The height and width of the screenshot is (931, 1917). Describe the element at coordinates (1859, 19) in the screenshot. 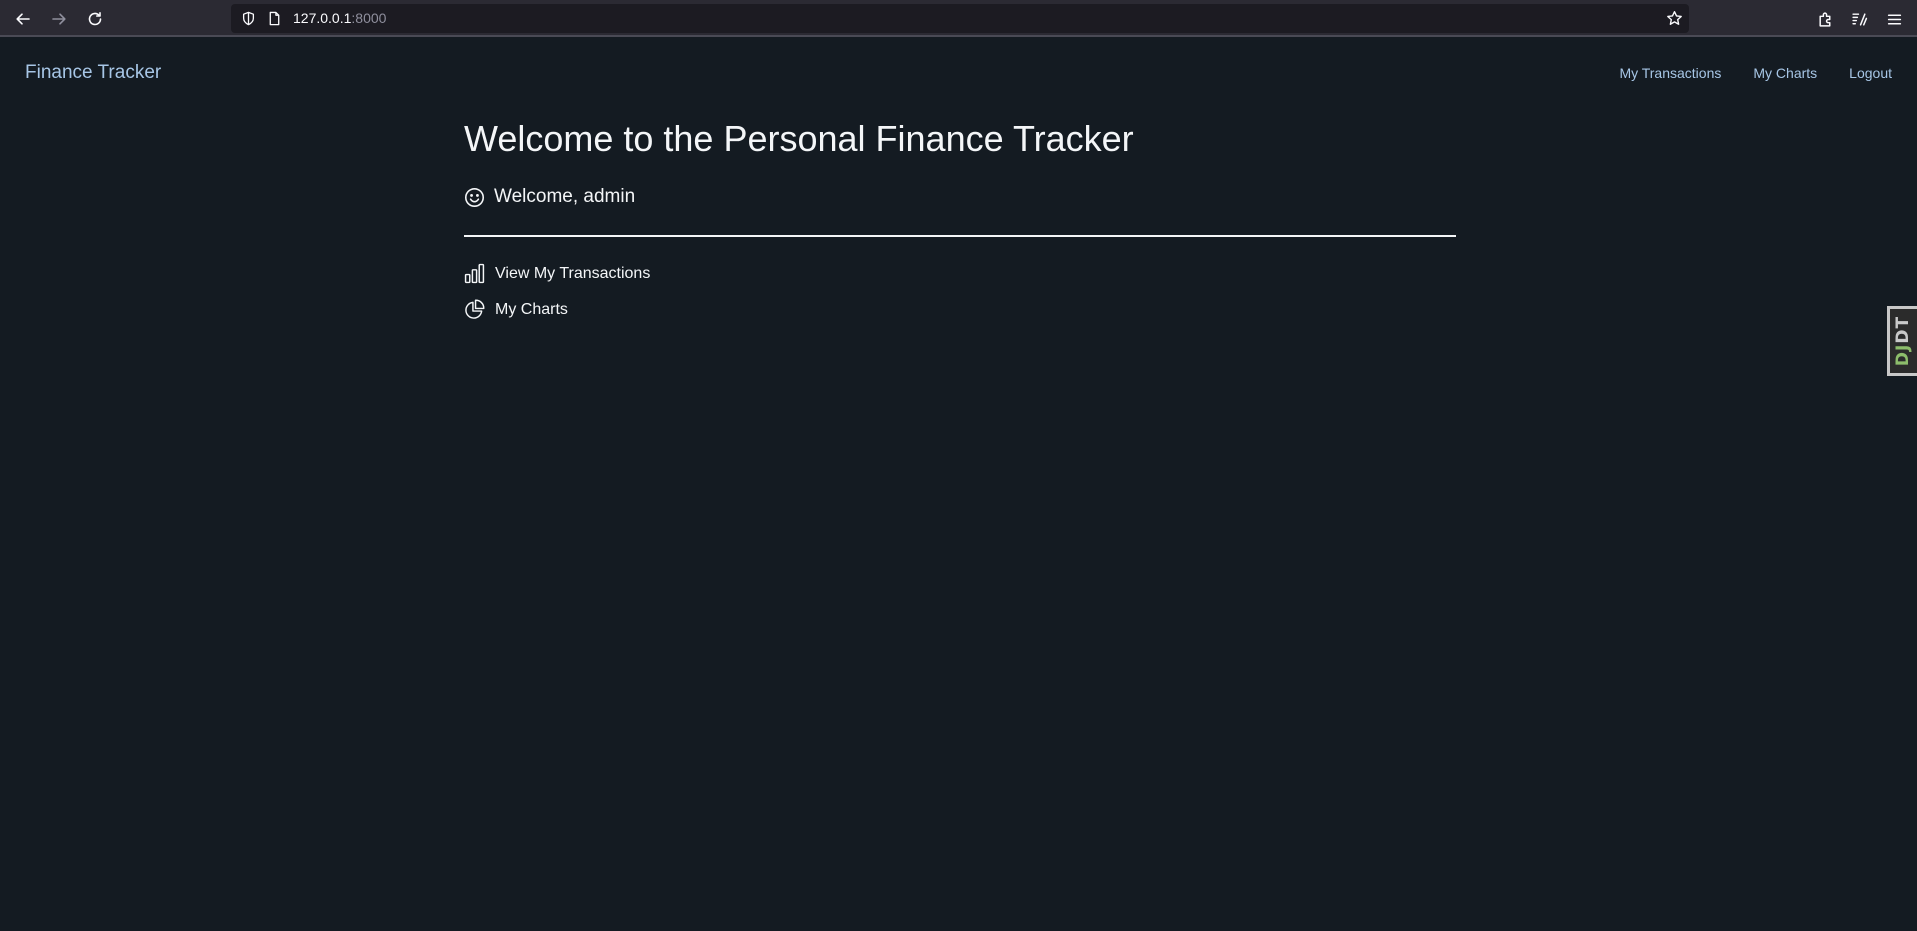

I see `reader-view-icon` at that location.